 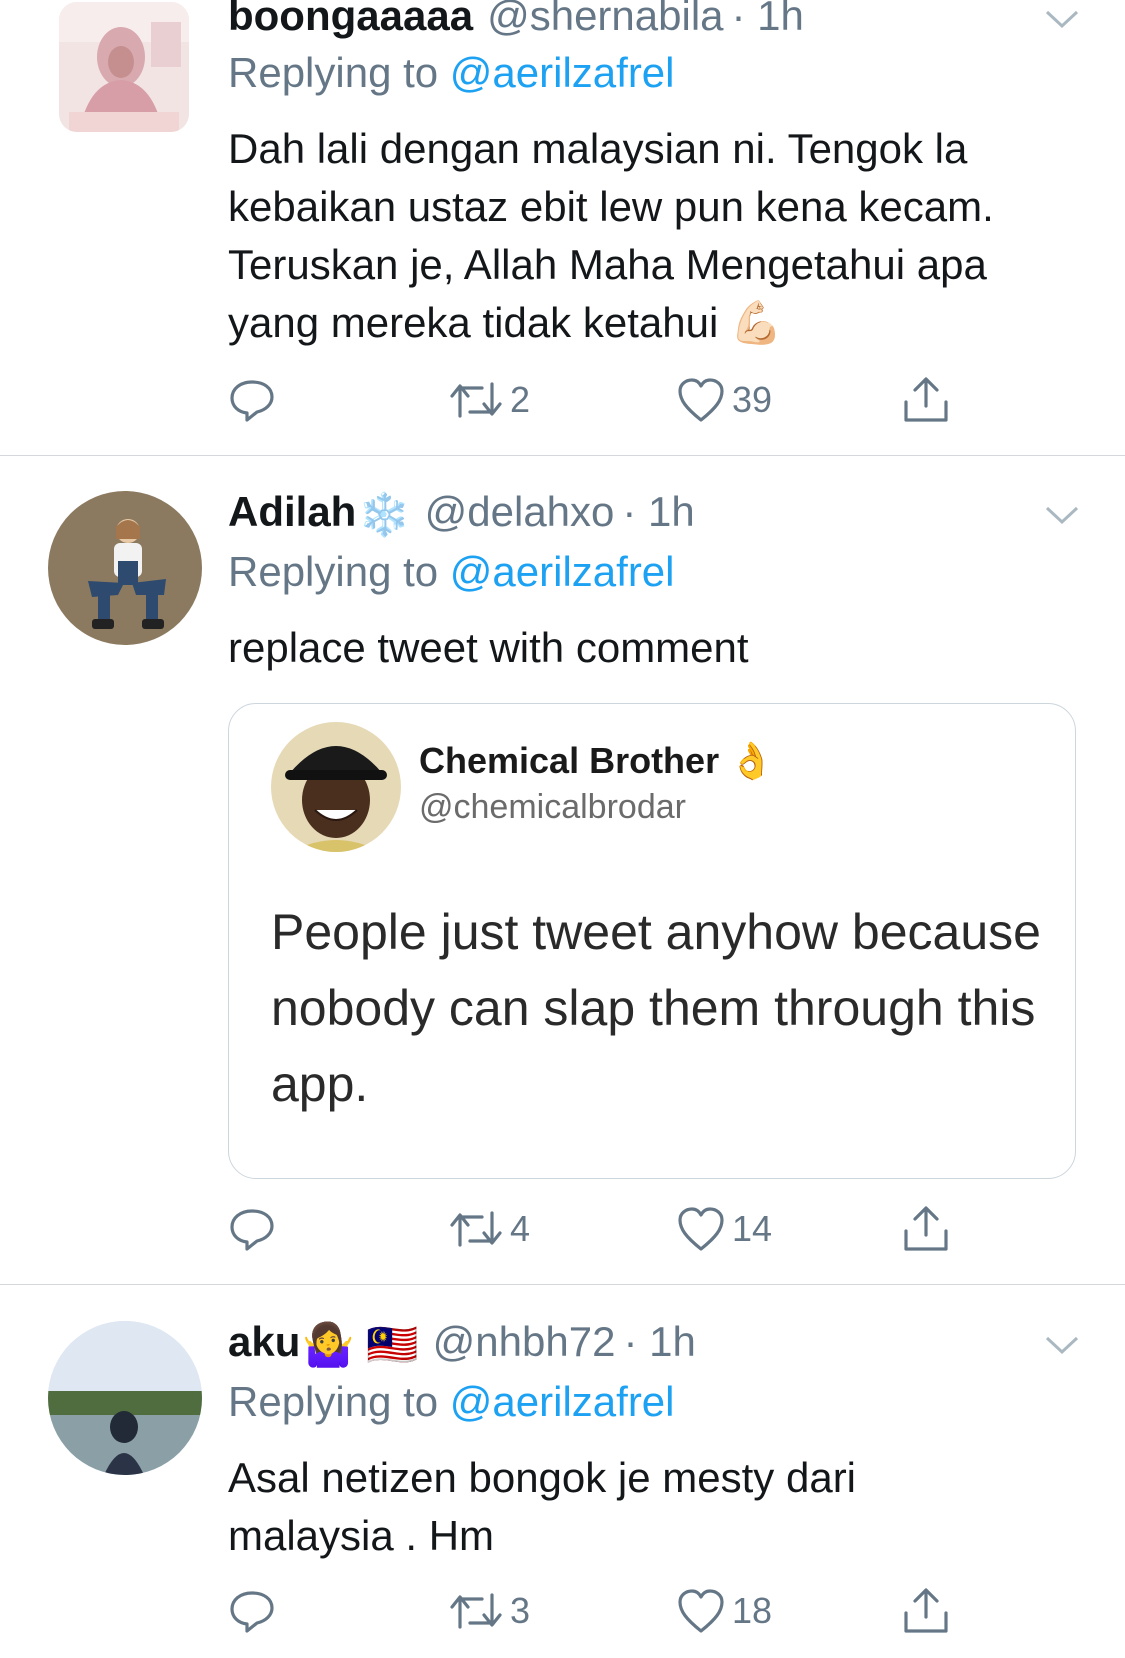 I want to click on like-button: 18, so click(x=724, y=1611).